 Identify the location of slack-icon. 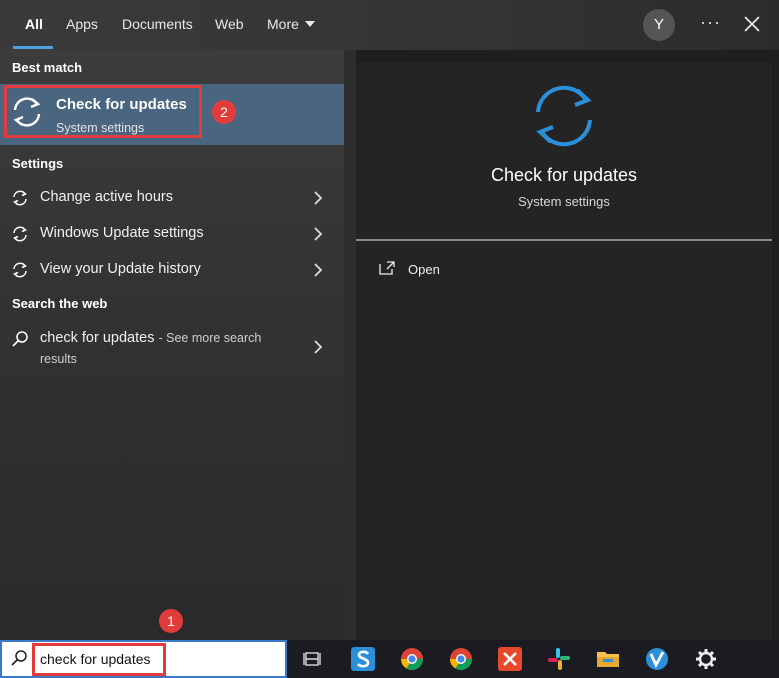
(559, 659).